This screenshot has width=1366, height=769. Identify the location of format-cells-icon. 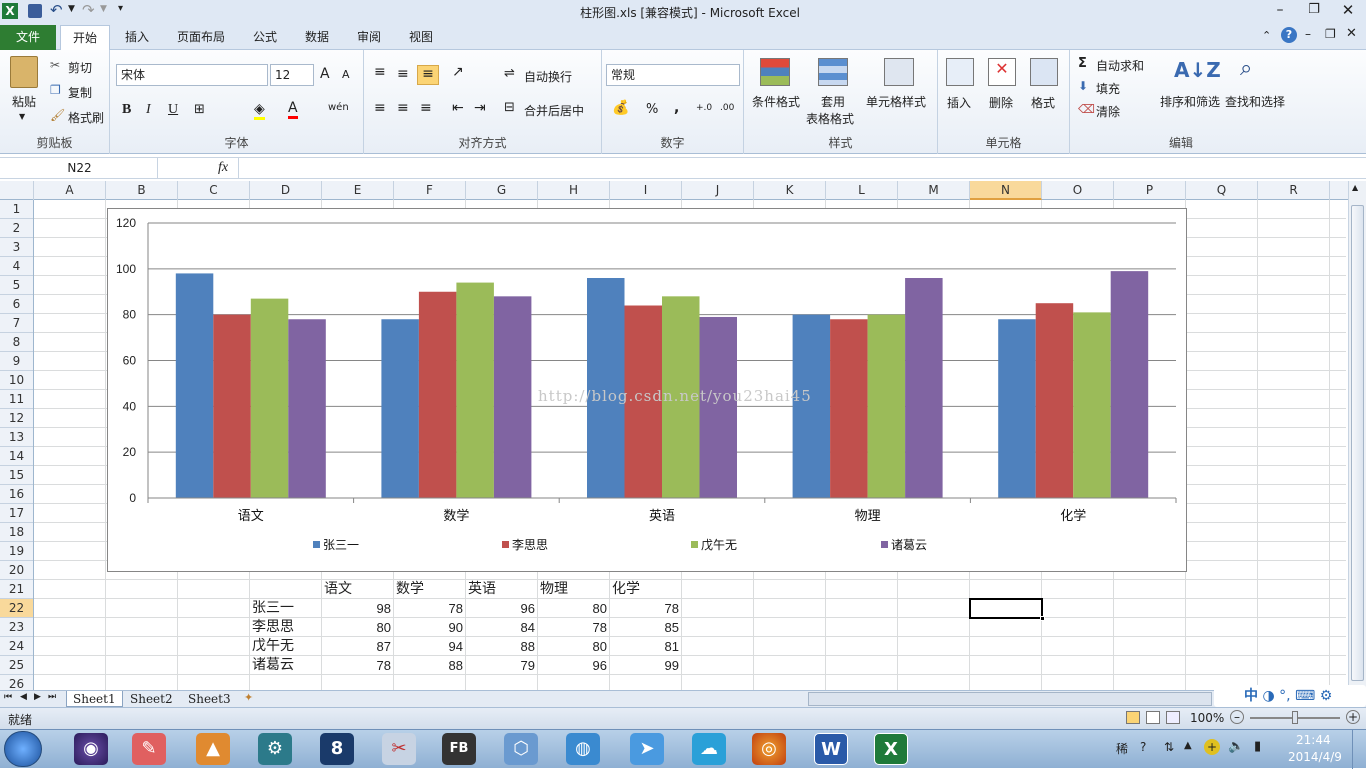
(1044, 72).